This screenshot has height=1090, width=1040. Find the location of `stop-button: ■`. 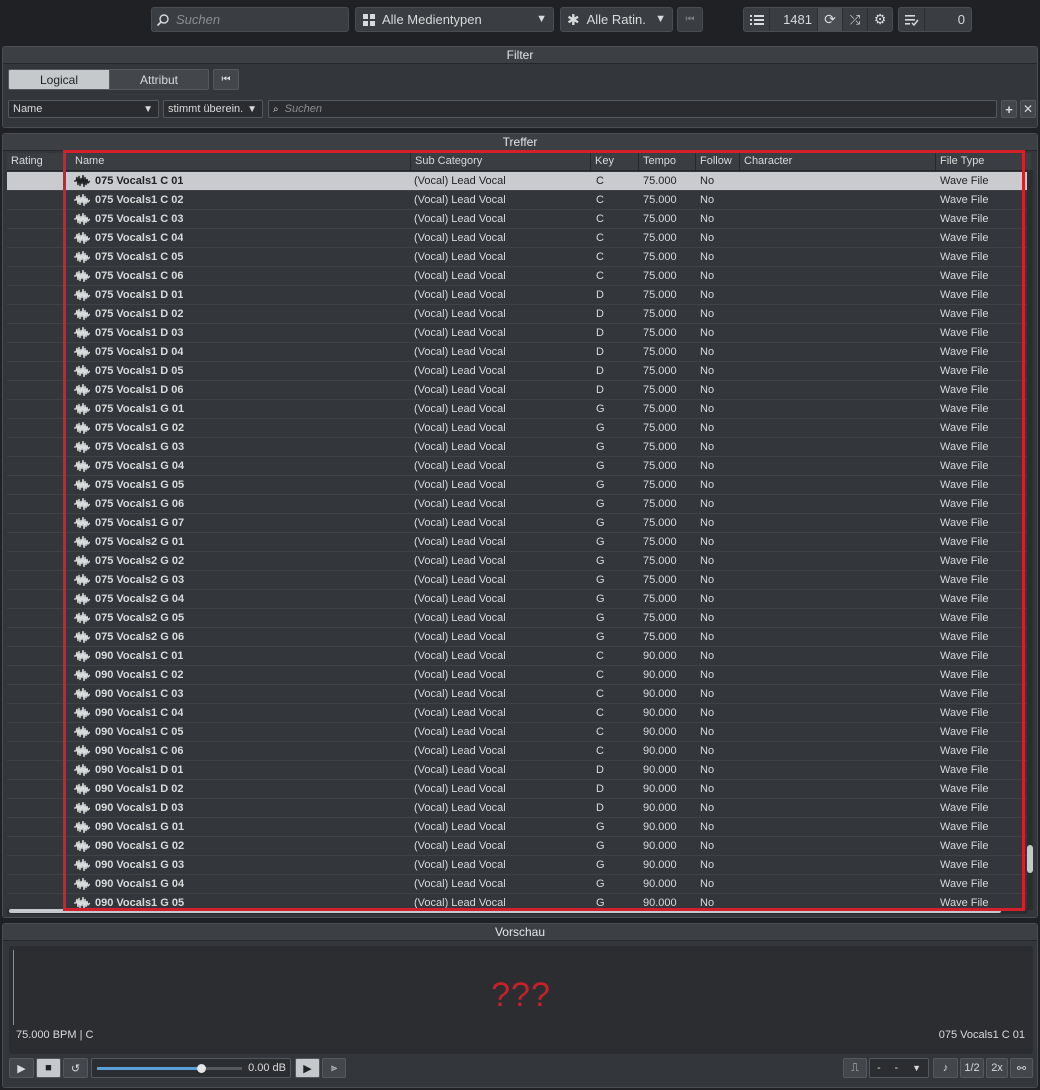

stop-button: ■ is located at coordinates (48, 1068).